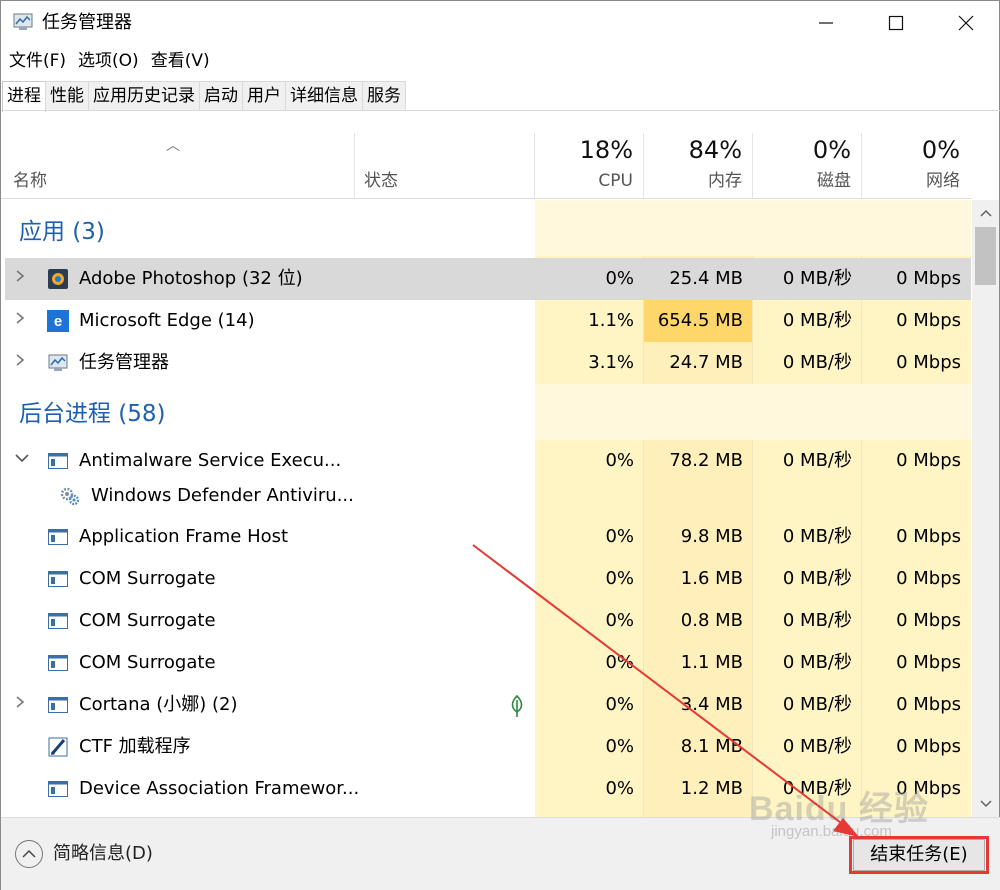 Image resolution: width=1000 pixels, height=890 pixels. Describe the element at coordinates (711, 578) in the screenshot. I see `process-memory: 1.6 MB` at that location.